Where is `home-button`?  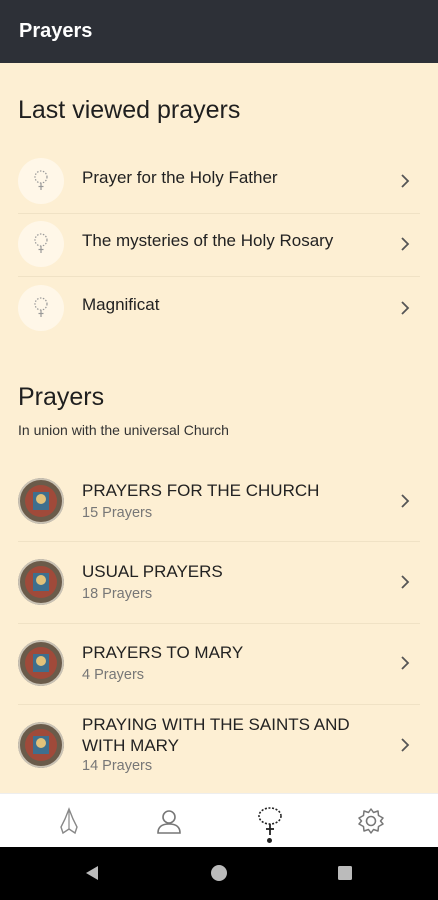 home-button is located at coordinates (219, 873).